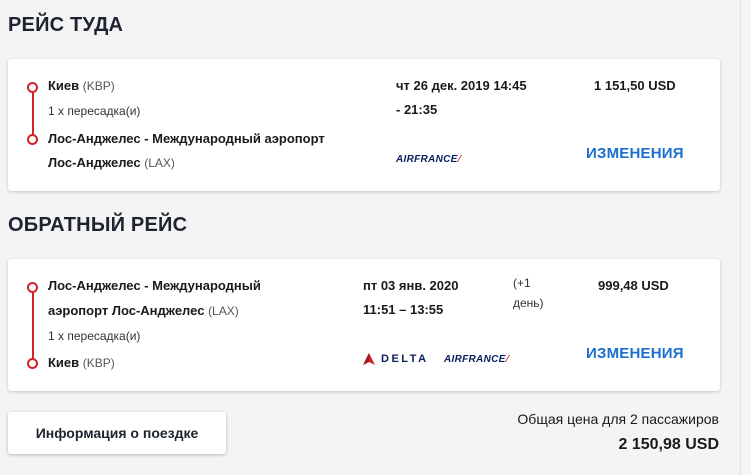 This screenshot has height=475, width=751. What do you see at coordinates (98, 86) in the screenshot?
I see `origin-code: (KBP)` at bounding box center [98, 86].